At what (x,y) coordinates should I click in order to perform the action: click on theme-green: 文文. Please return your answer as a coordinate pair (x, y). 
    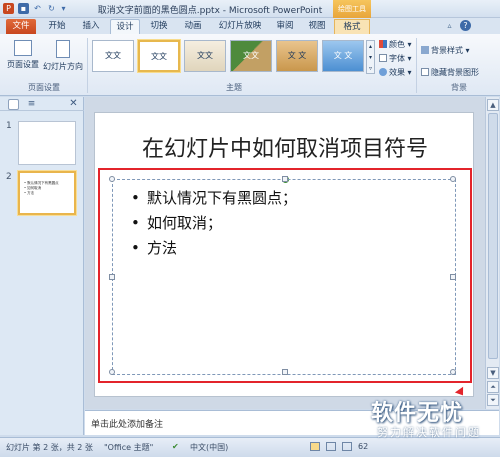
    Looking at the image, I should click on (251, 56).